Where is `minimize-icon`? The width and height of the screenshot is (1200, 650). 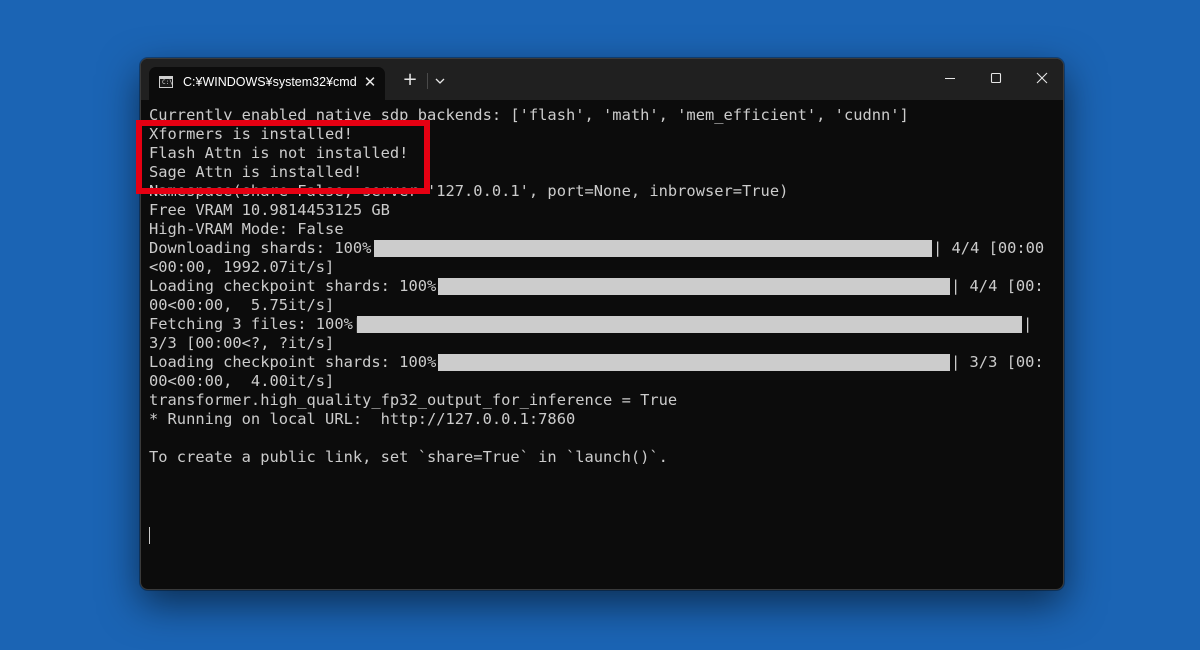
minimize-icon is located at coordinates (950, 78).